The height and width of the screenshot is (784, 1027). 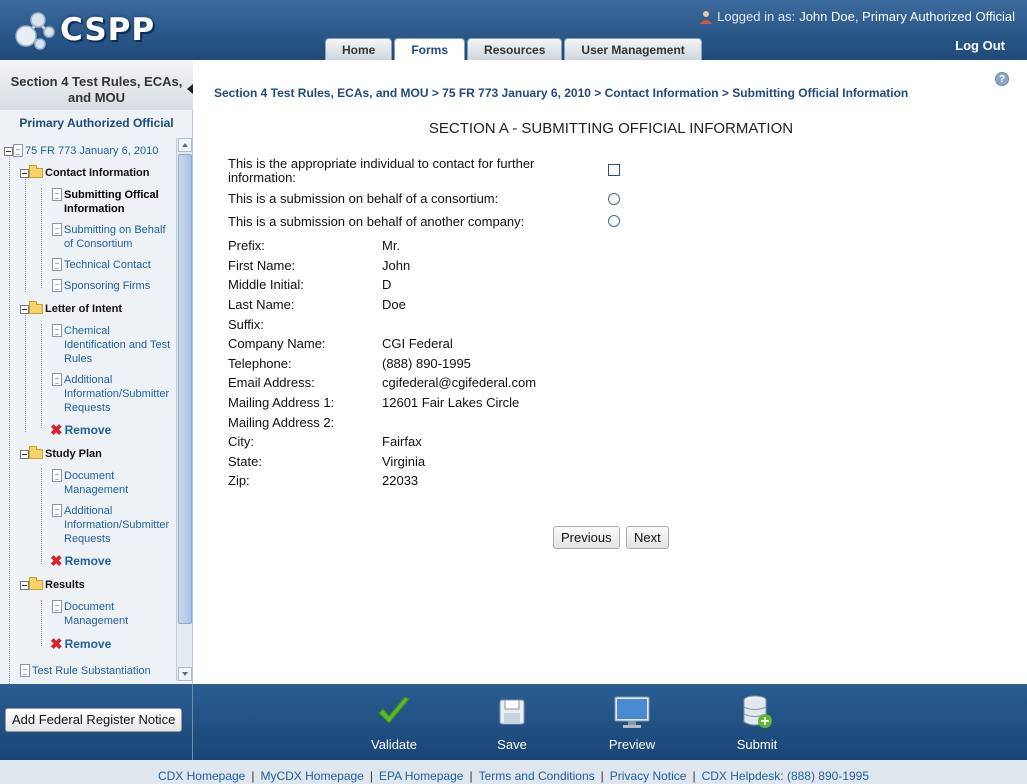 I want to click on field-label-last-name: Last Name:, so click(x=261, y=304).